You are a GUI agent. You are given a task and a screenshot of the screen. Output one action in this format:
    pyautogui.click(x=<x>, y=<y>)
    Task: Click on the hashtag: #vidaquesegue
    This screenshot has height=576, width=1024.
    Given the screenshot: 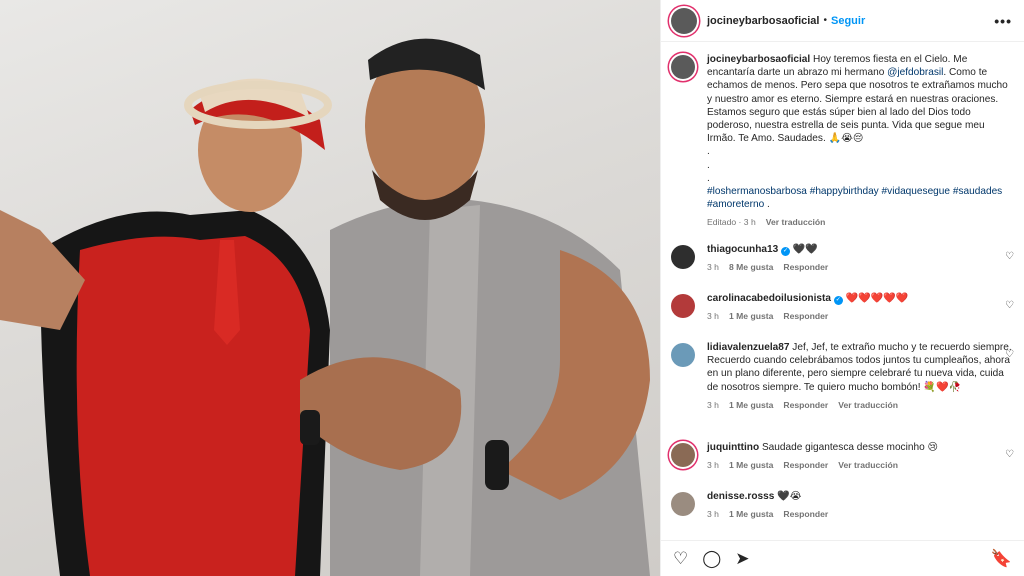 What is the action you would take?
    pyautogui.click(x=916, y=191)
    